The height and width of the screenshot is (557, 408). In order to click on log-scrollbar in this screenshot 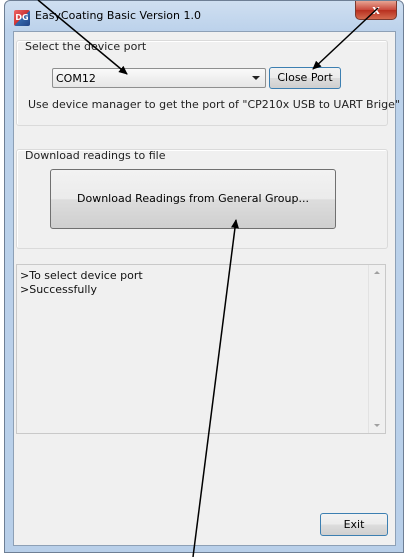, I will do `click(376, 349)`.